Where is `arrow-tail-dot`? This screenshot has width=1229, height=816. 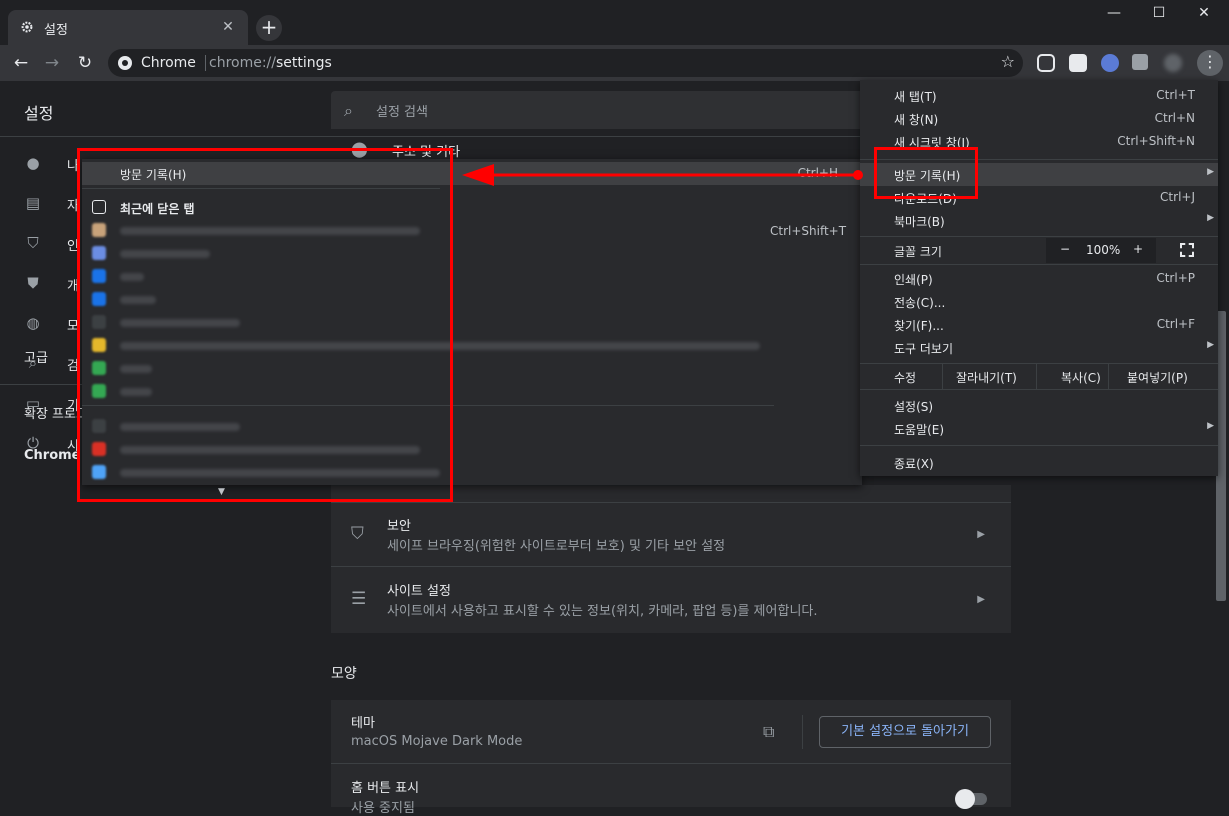
arrow-tail-dot is located at coordinates (858, 175).